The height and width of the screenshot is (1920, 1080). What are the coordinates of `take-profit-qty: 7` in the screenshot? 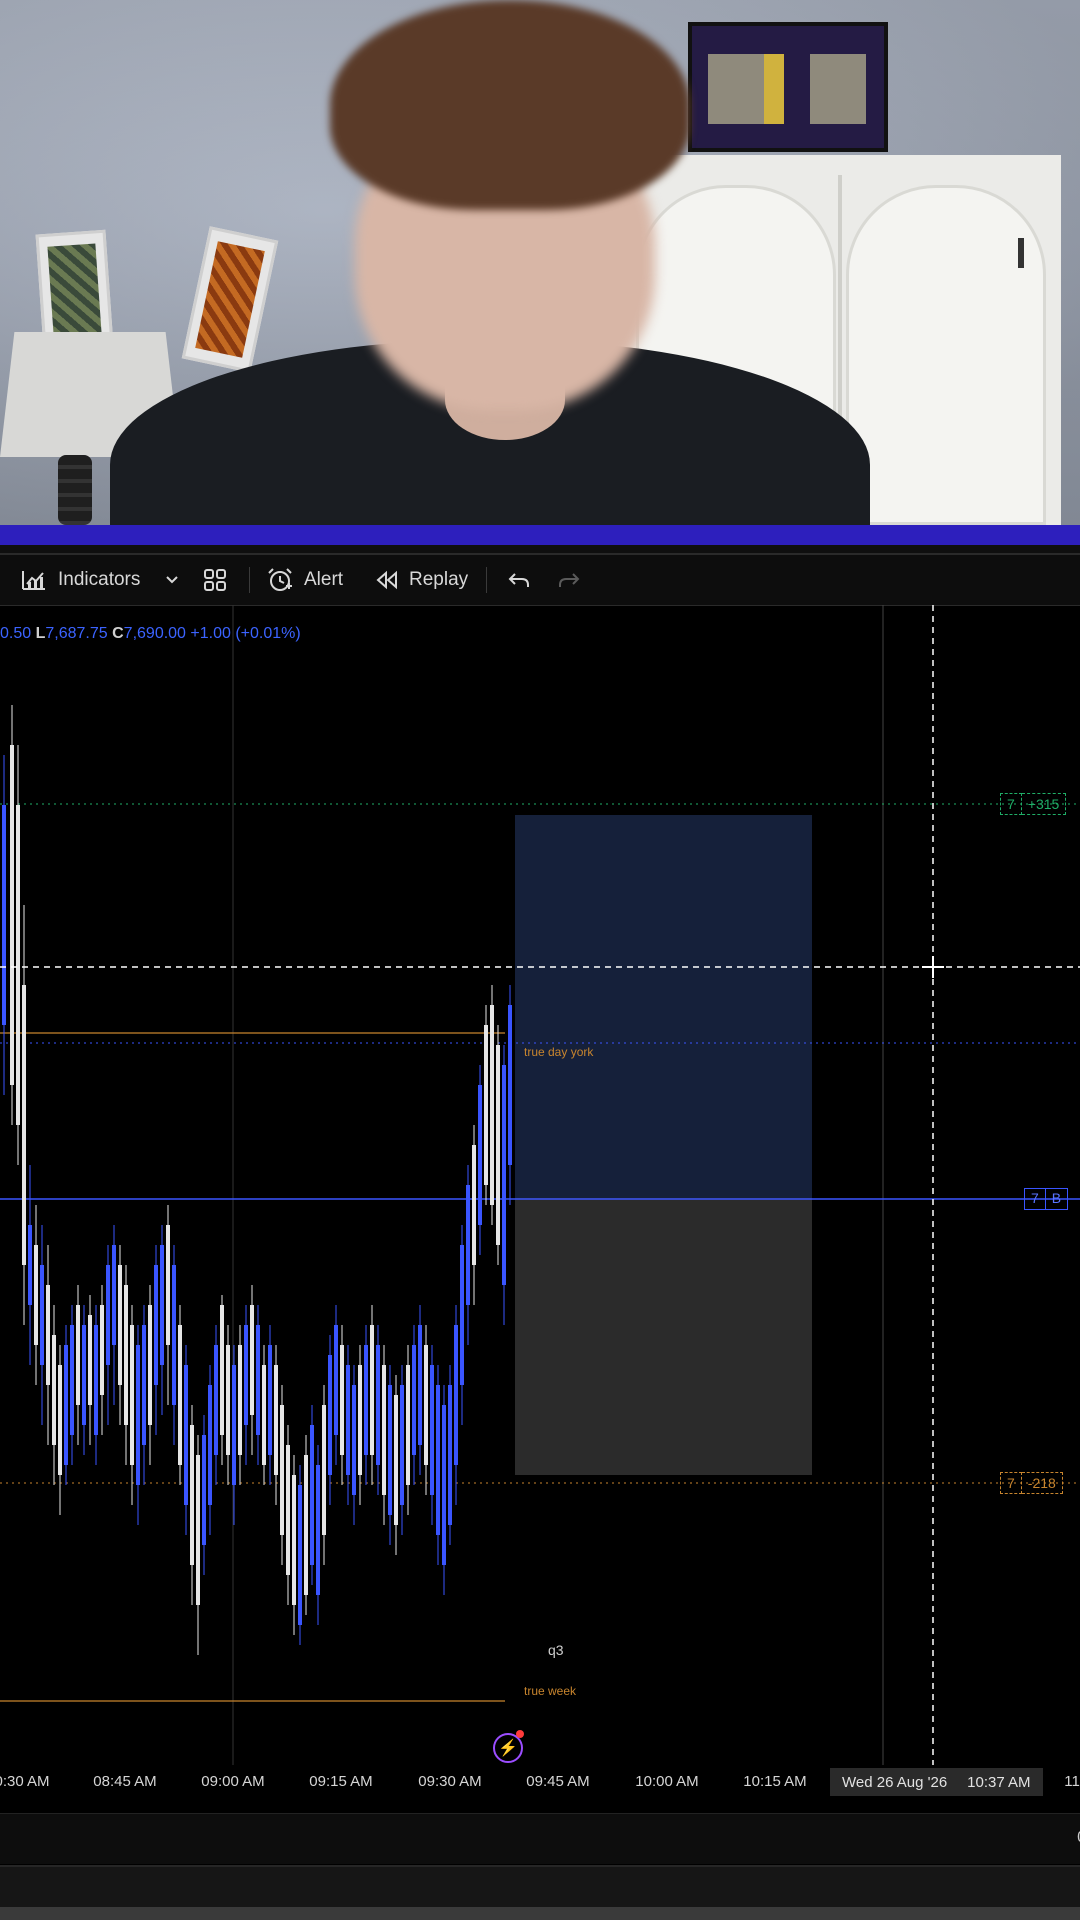 It's located at (1011, 804).